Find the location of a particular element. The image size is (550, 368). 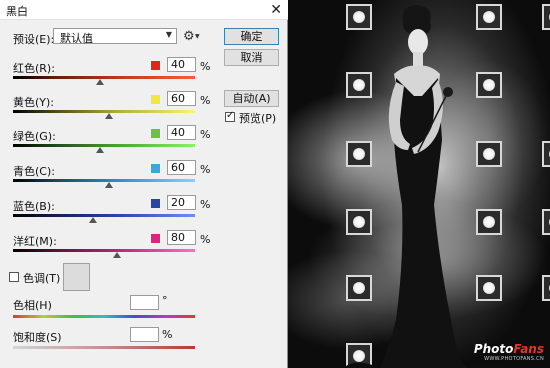

auto-button: 自动(A) is located at coordinates (251, 98).